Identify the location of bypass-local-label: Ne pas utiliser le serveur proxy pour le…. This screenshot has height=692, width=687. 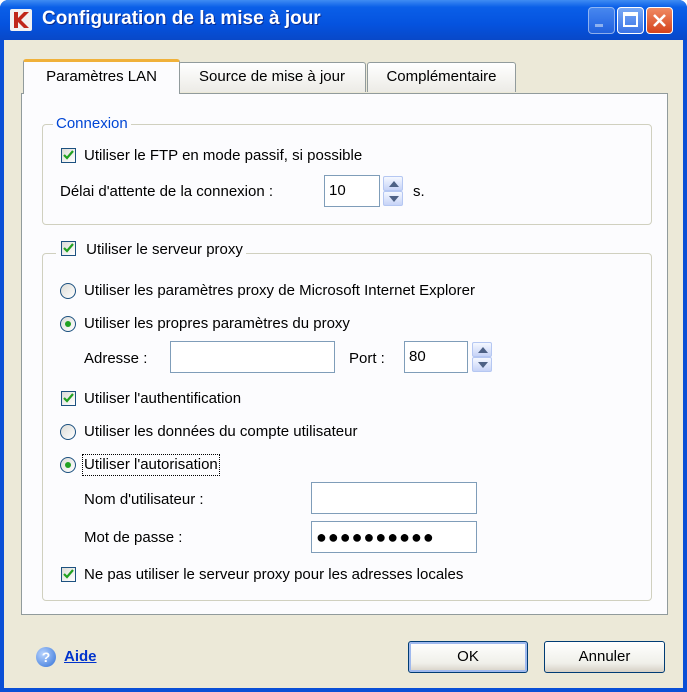
(274, 574).